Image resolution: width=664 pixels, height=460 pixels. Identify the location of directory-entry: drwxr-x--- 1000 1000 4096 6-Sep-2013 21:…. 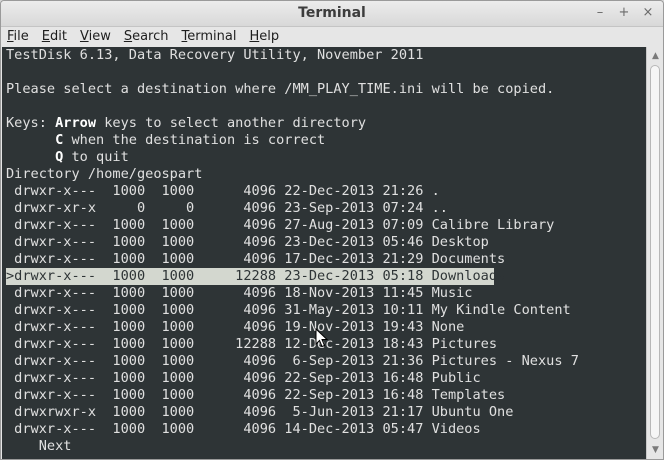
(292, 361).